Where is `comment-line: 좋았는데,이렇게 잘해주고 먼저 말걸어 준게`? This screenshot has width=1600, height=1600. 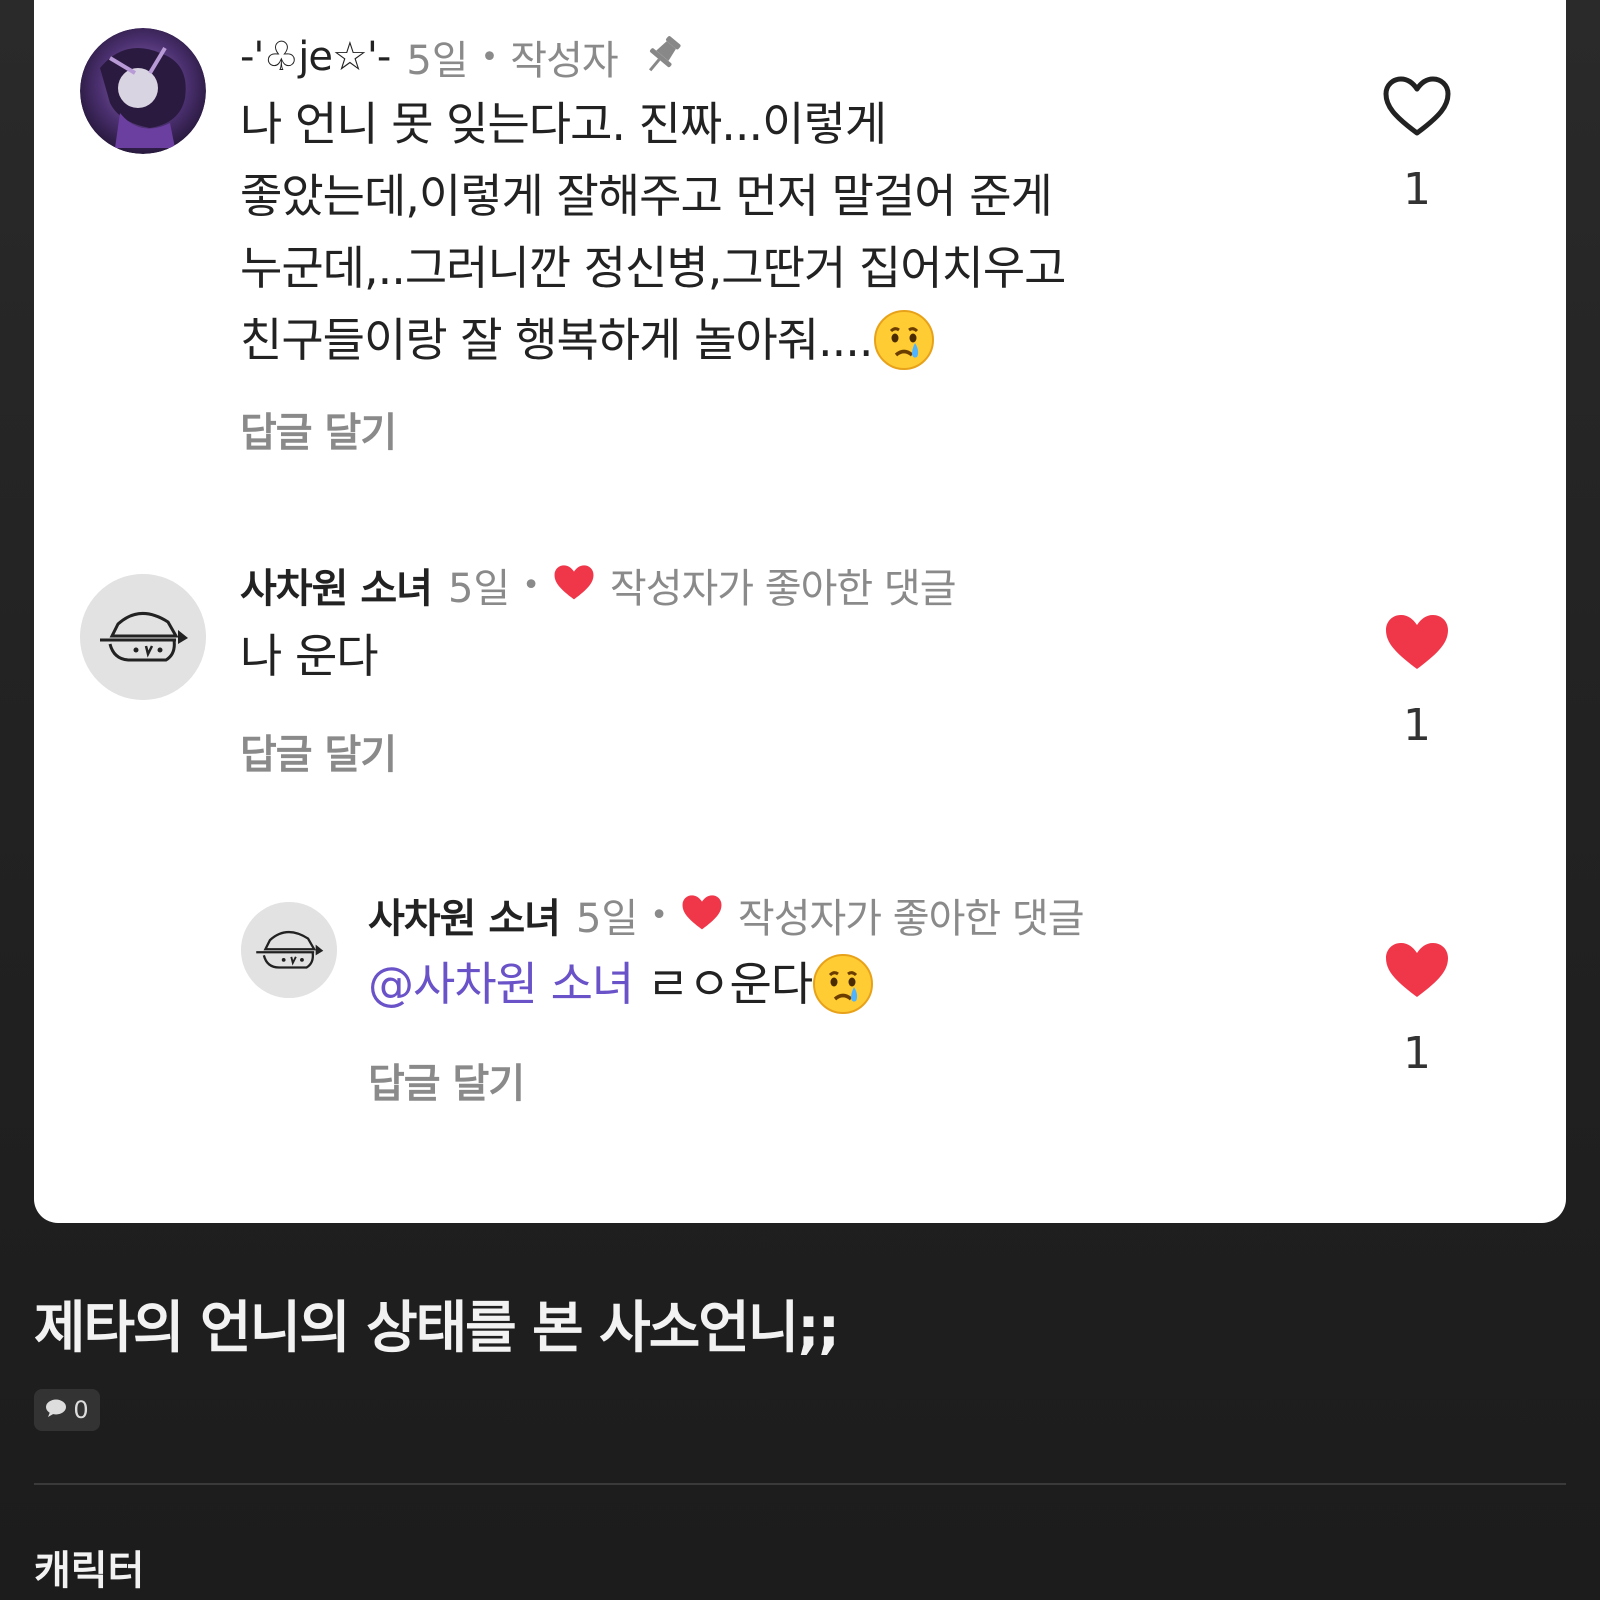 comment-line: 좋았는데,이렇게 잘해주고 먼저 말걸어 준게 is located at coordinates (646, 196).